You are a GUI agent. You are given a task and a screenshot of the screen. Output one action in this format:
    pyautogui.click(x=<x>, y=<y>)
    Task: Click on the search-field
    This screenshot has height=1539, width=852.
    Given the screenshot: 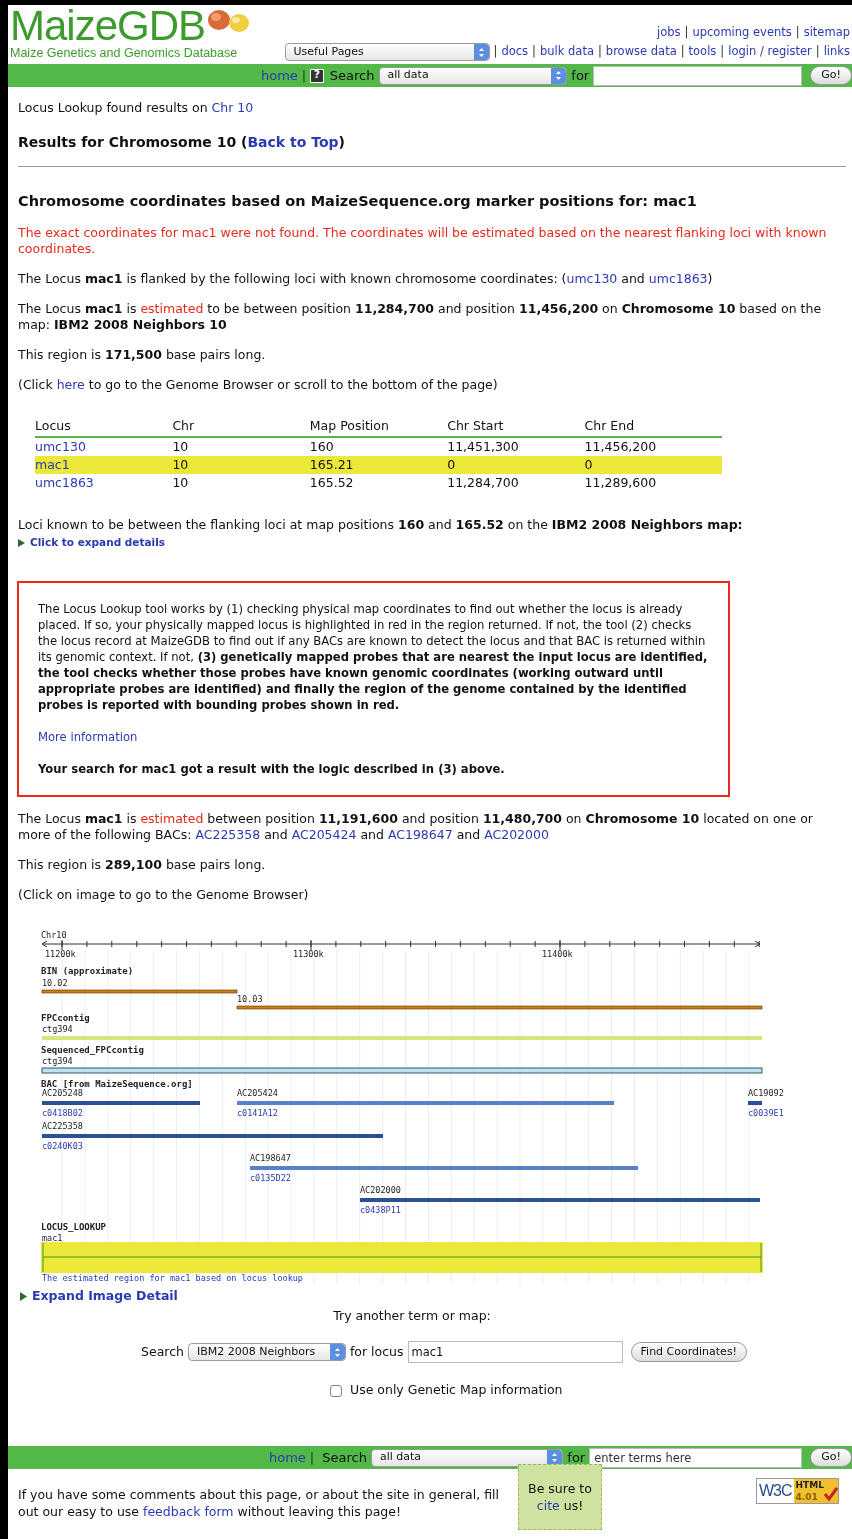 What is the action you would take?
    pyautogui.click(x=698, y=75)
    